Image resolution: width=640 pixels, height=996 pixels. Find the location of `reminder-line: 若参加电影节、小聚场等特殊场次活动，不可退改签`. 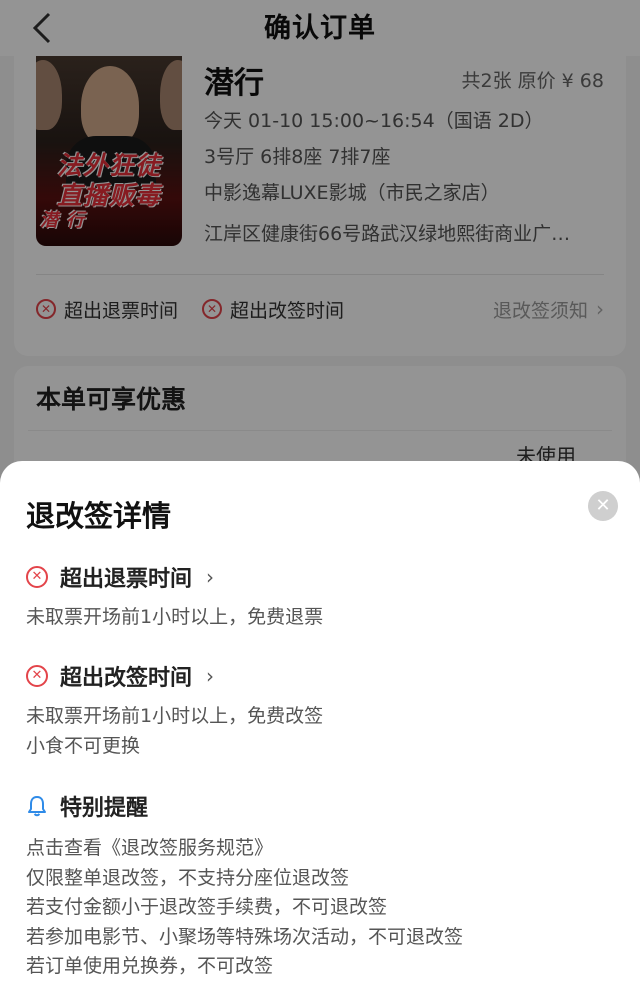

reminder-line: 若参加电影节、小聚场等特殊场次活动，不可退改签 is located at coordinates (245, 936).